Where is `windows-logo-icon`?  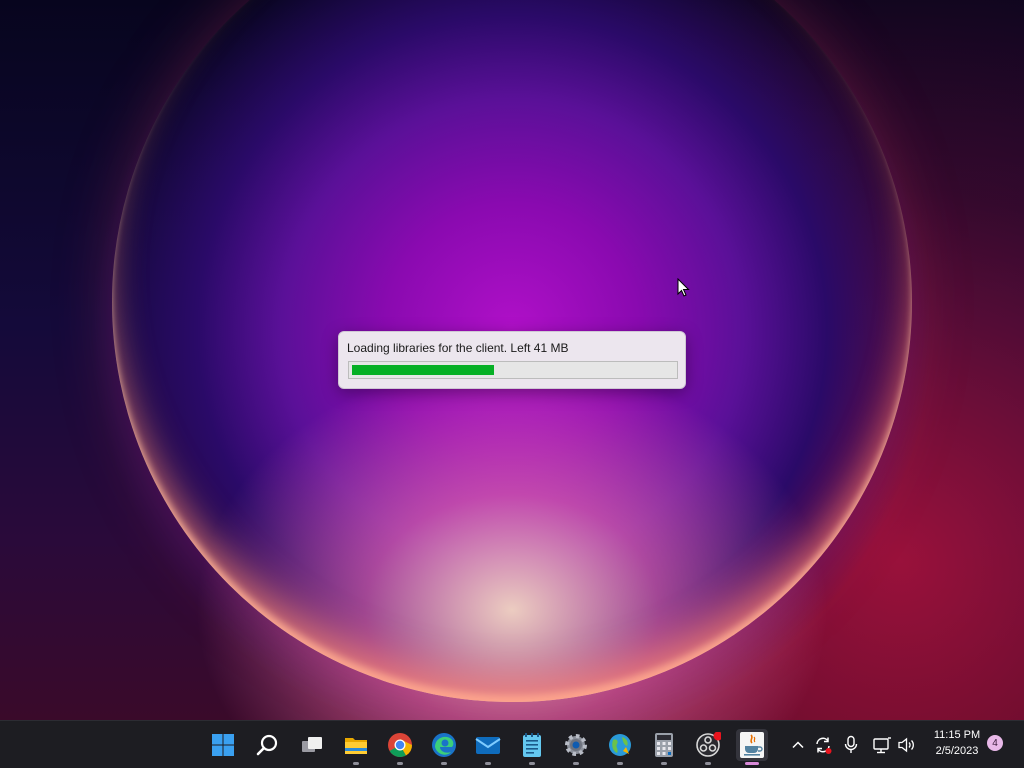 windows-logo-icon is located at coordinates (223, 745).